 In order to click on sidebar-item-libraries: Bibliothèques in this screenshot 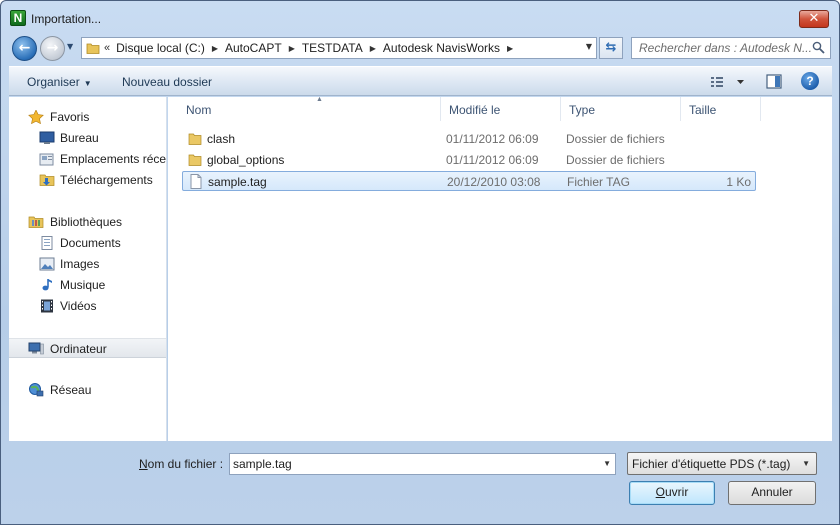, I will do `click(87, 222)`.